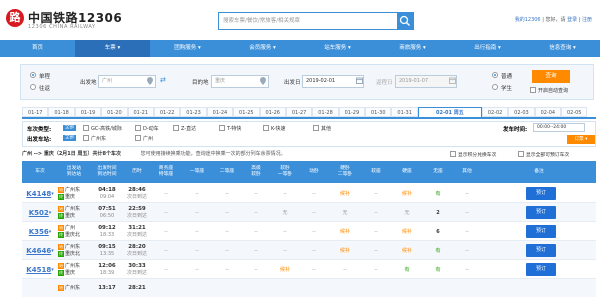 The height and width of the screenshot is (297, 600). I want to click on type-z-checkbox, so click(176, 128).